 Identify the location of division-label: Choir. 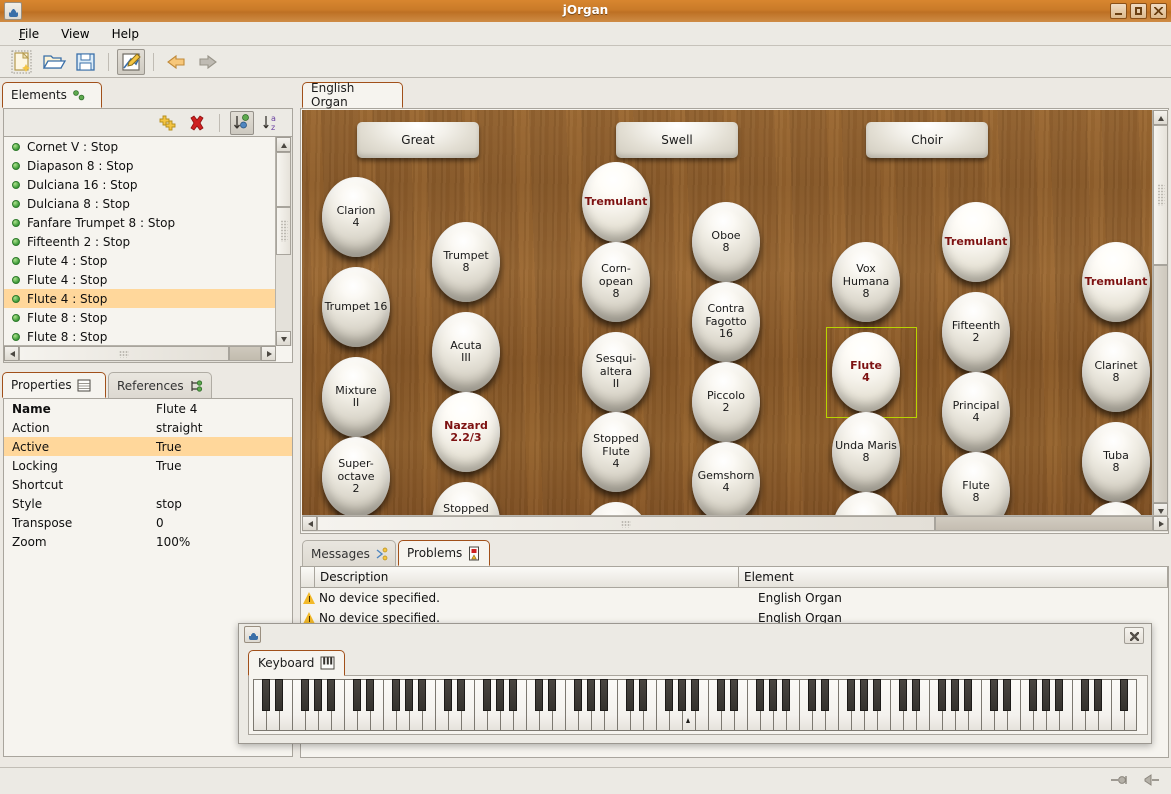
(927, 140).